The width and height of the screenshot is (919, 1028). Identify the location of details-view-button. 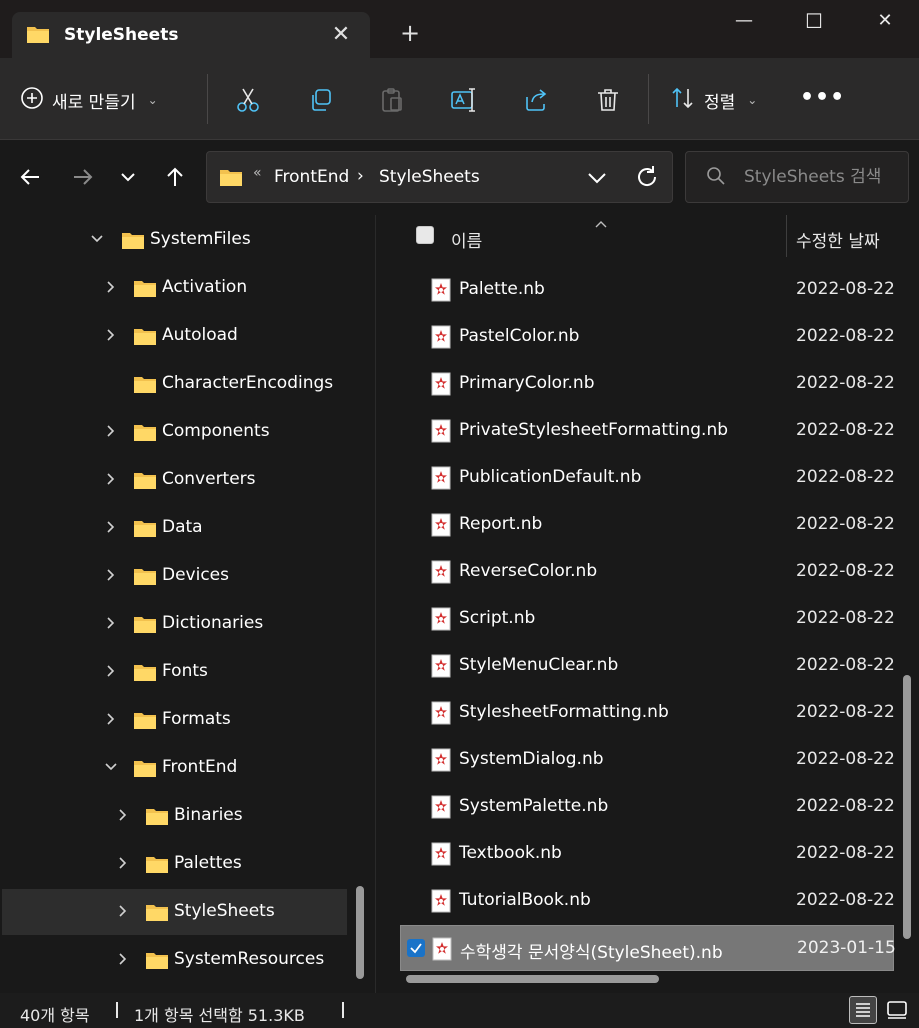
(863, 1010).